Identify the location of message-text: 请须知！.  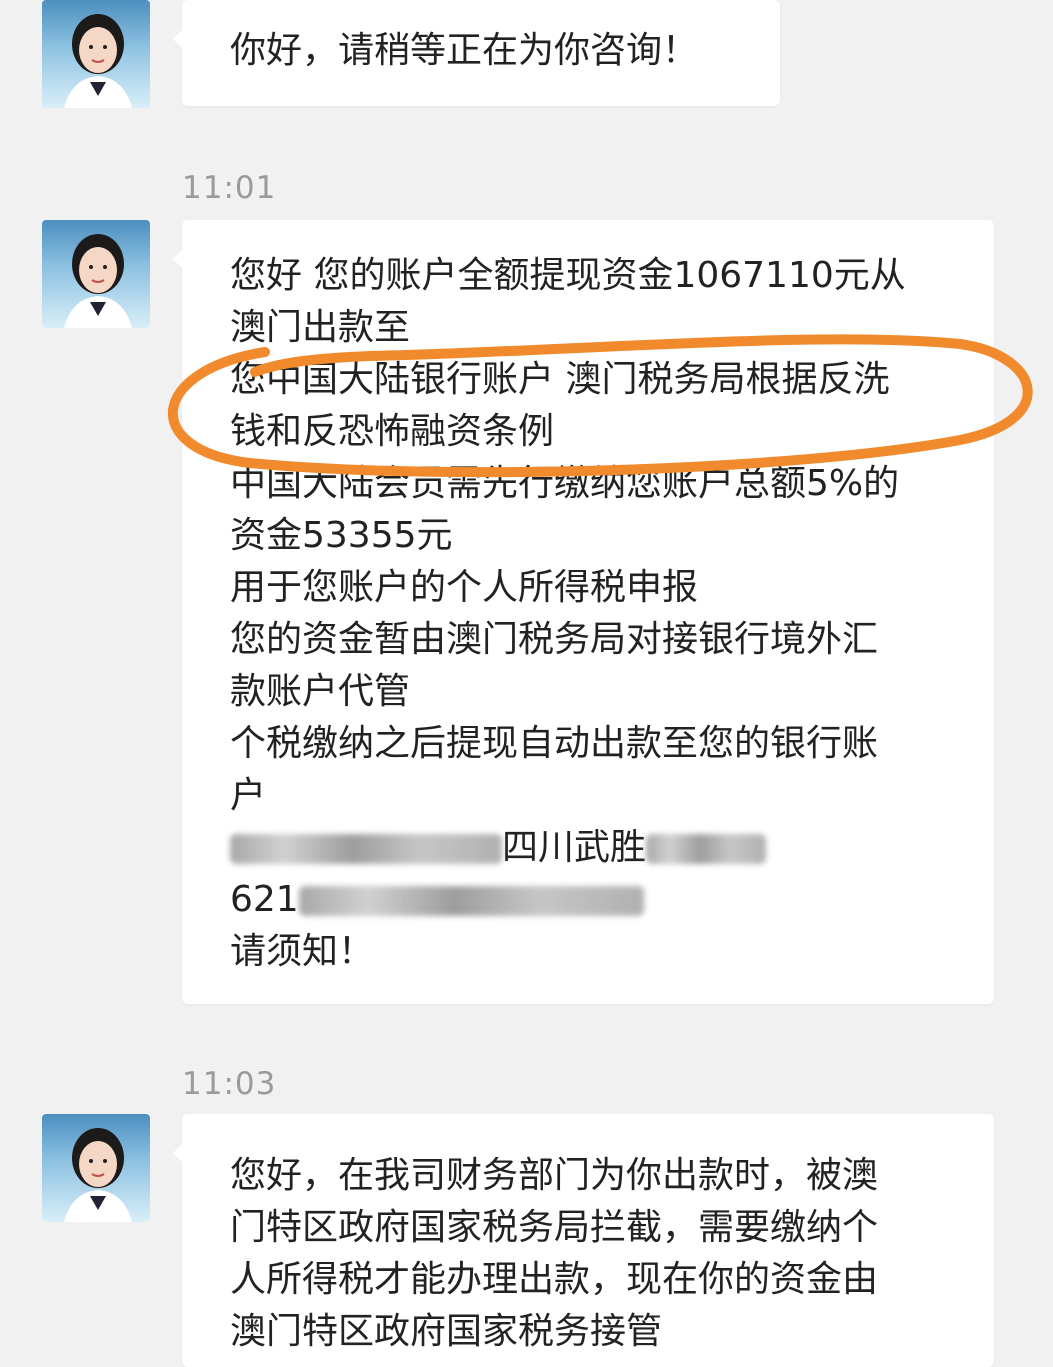
(302, 951).